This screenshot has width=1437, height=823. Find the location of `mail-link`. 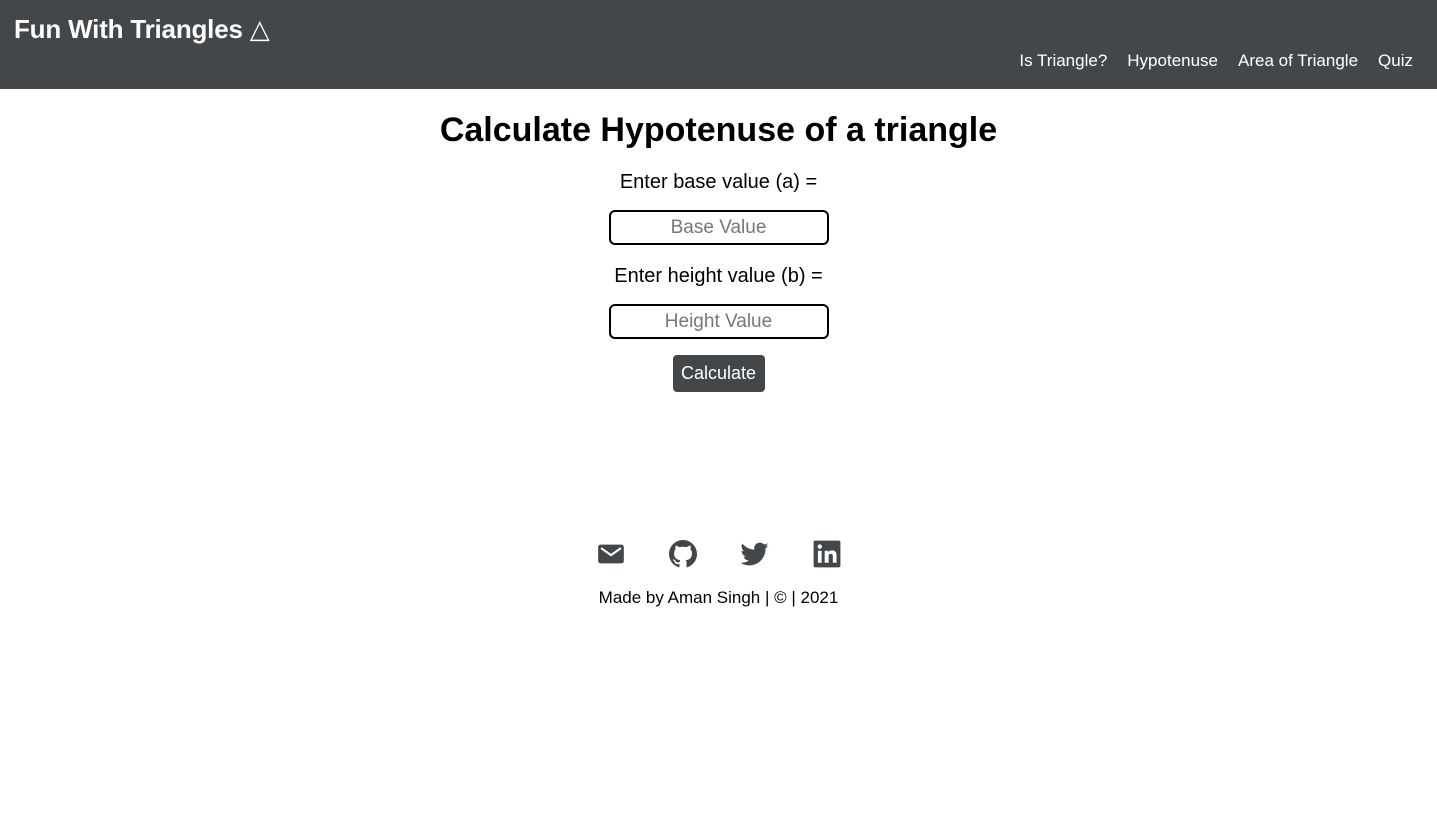

mail-link is located at coordinates (611, 554).